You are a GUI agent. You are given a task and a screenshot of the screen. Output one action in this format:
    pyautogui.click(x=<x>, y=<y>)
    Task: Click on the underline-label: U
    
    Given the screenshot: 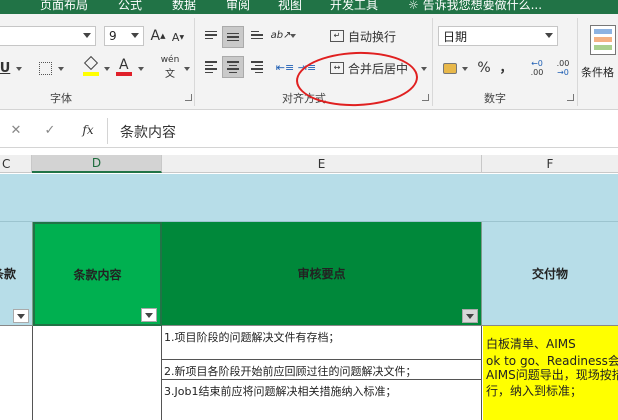 What is the action you would take?
    pyautogui.click(x=5, y=68)
    